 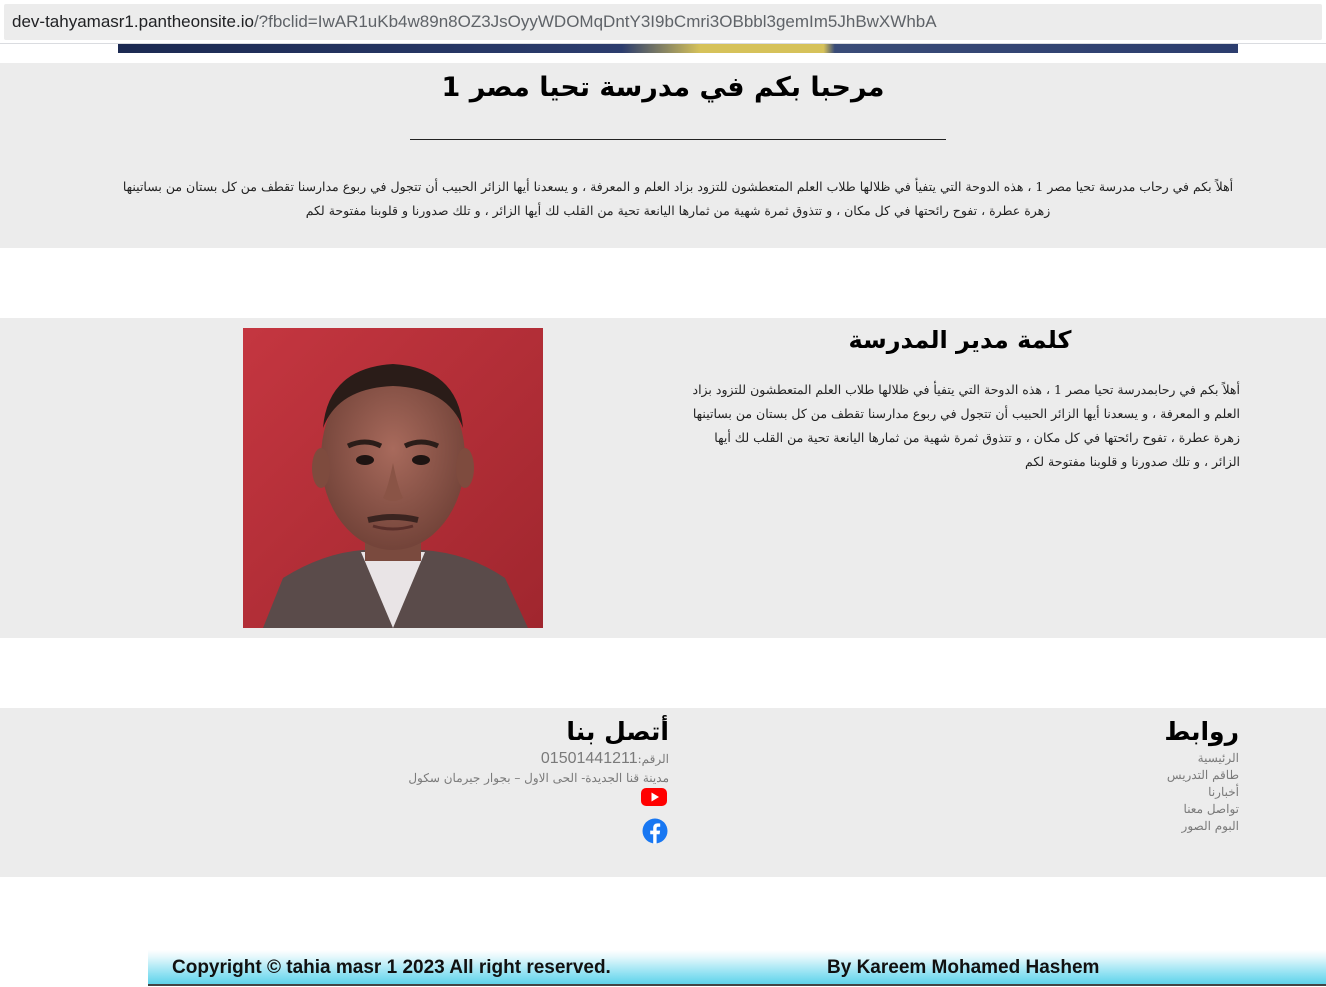 I want to click on facebook-icon, so click(x=655, y=831).